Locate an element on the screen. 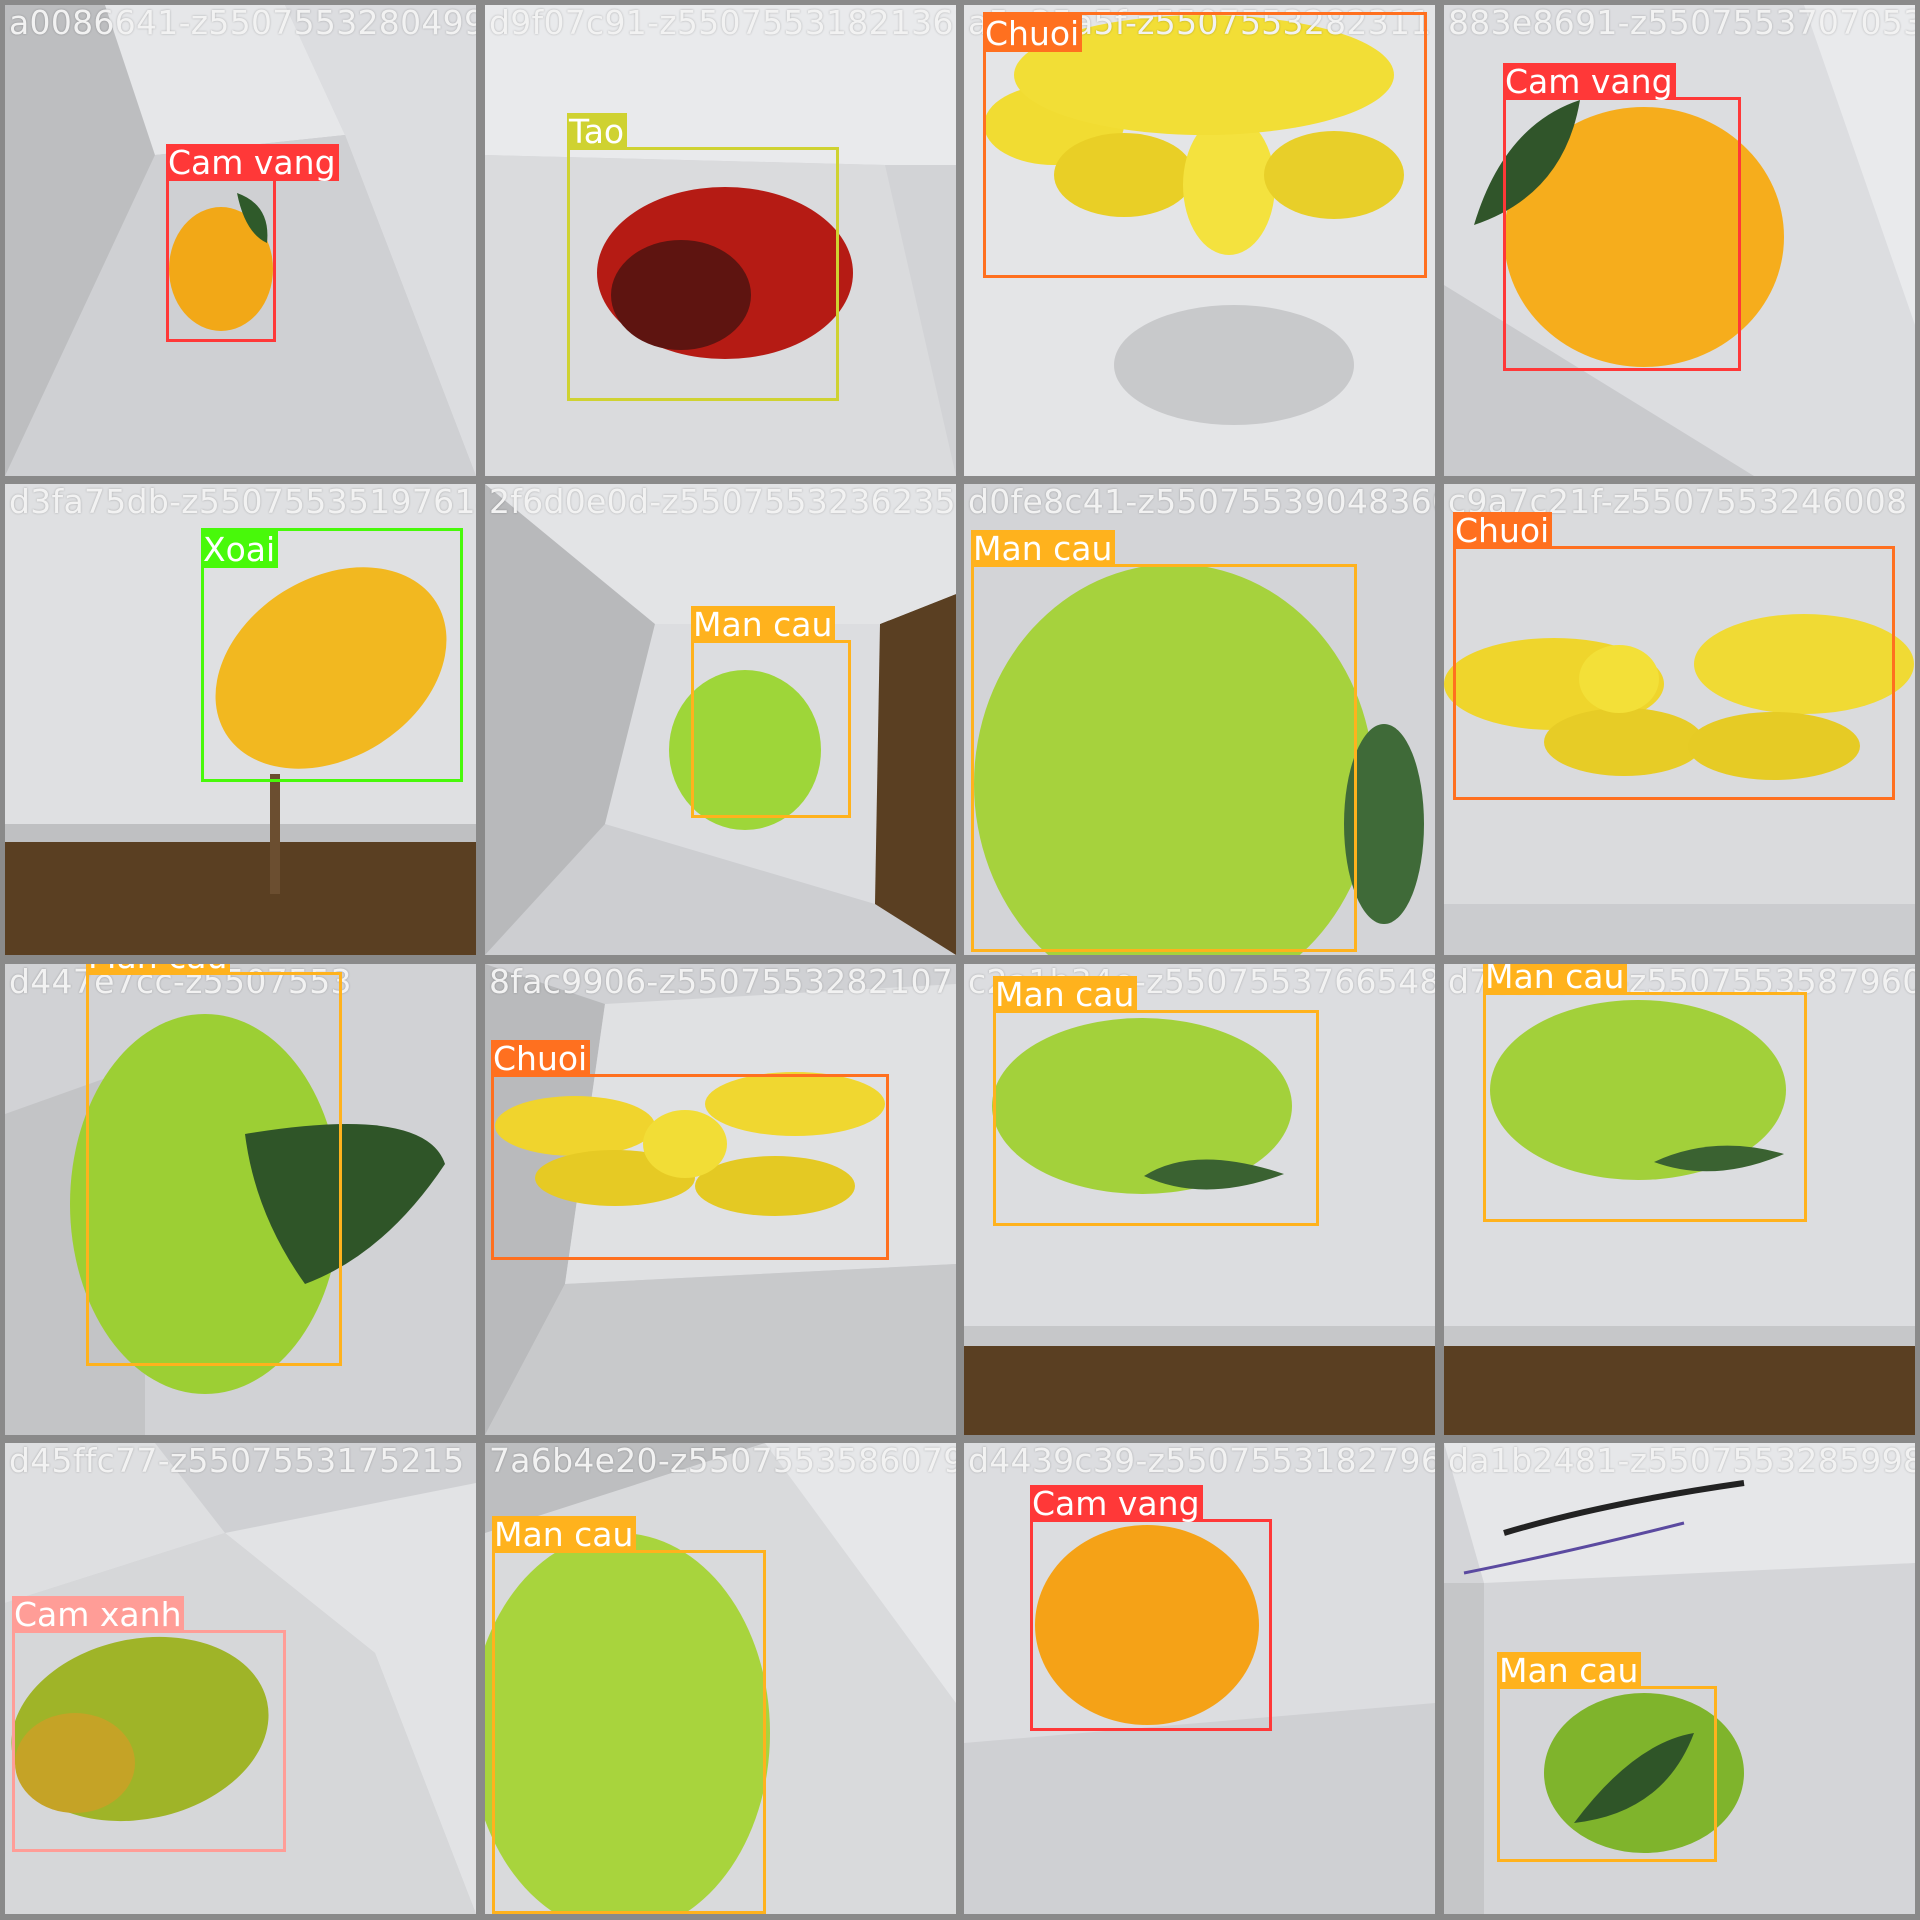 Image resolution: width=1920 pixels, height=1920 pixels. image-tile: d4439c39-z5507553182796 Cam vang is located at coordinates (1199, 1678).